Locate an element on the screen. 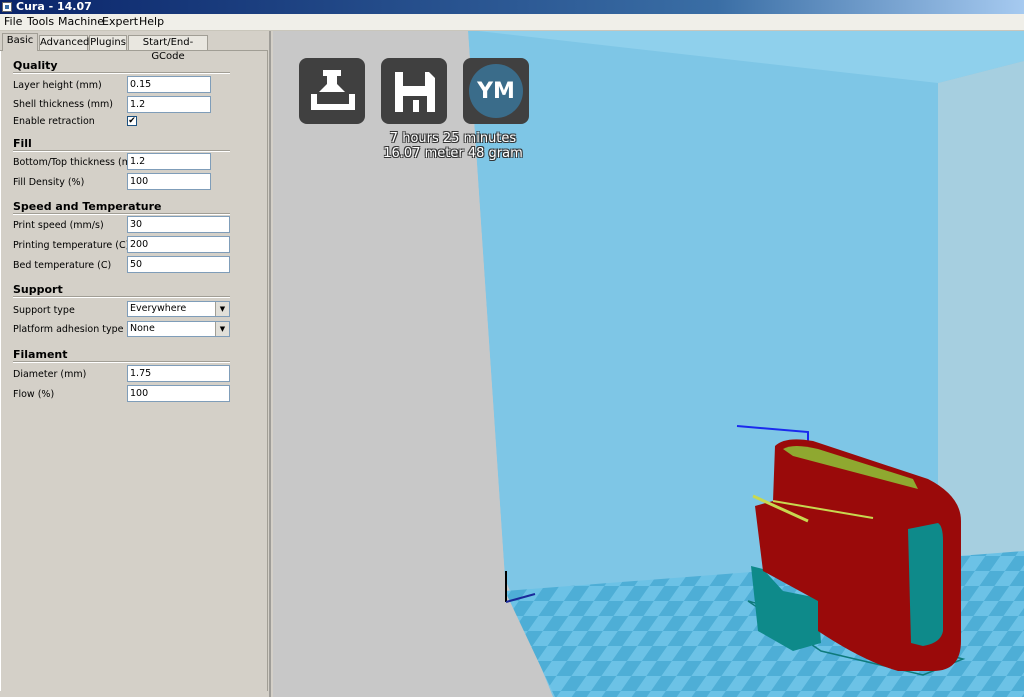 This screenshot has width=1024, height=697. fill-density-label: Fill Density (%) is located at coordinates (49, 182).